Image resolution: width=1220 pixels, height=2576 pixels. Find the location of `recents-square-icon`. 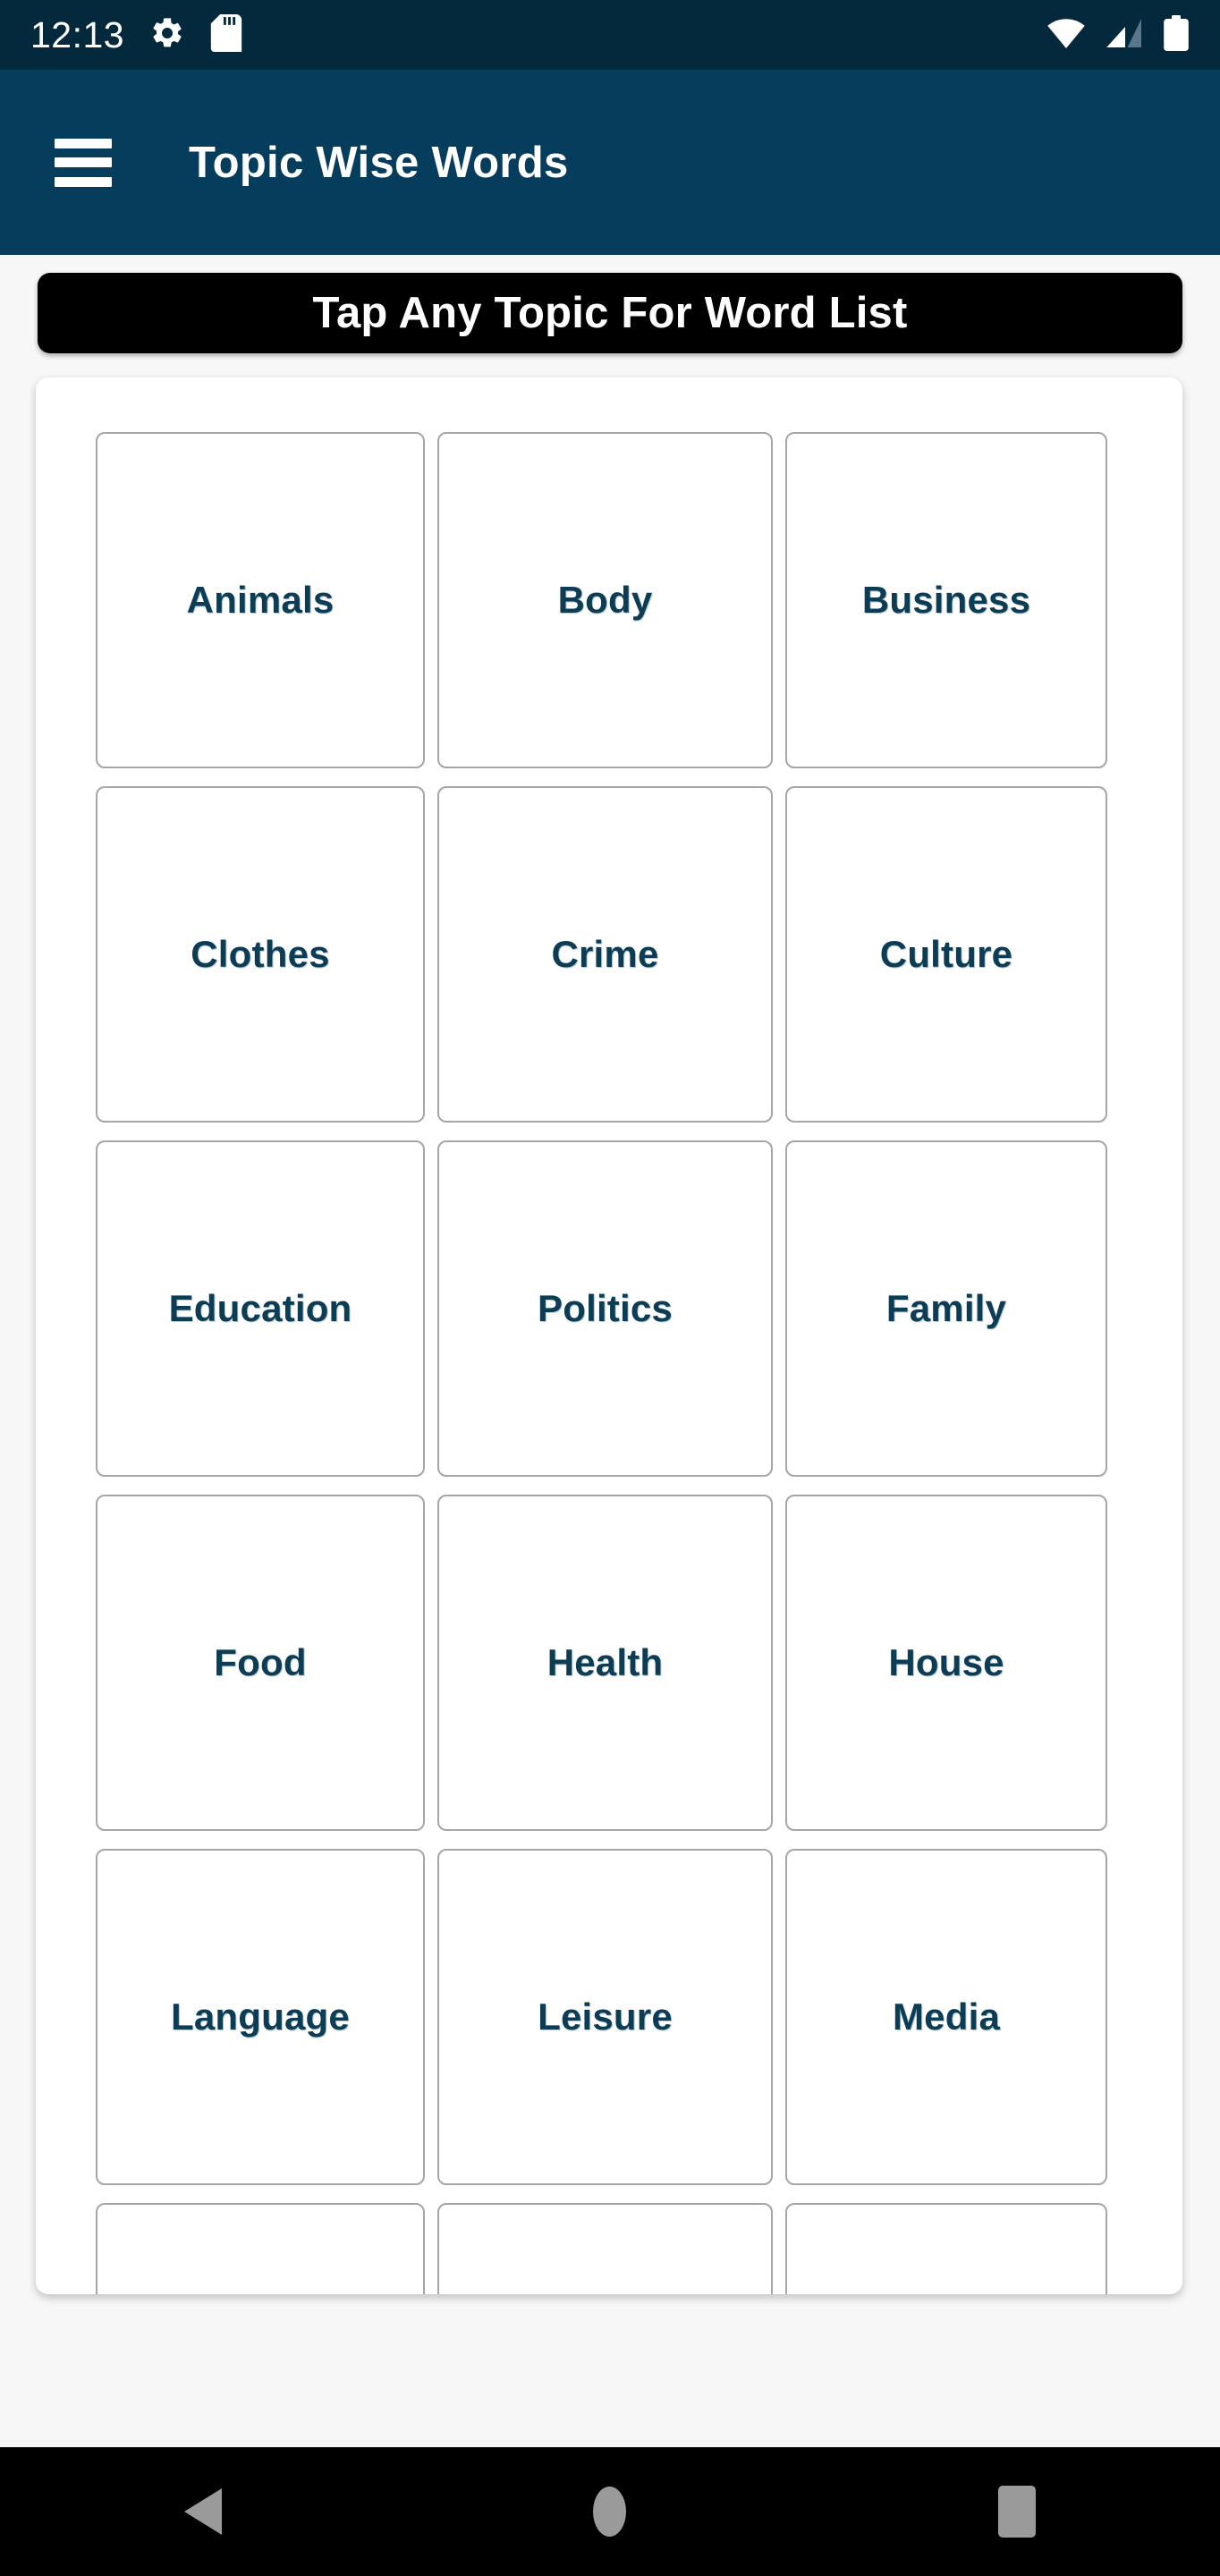

recents-square-icon is located at coordinates (1017, 2512).